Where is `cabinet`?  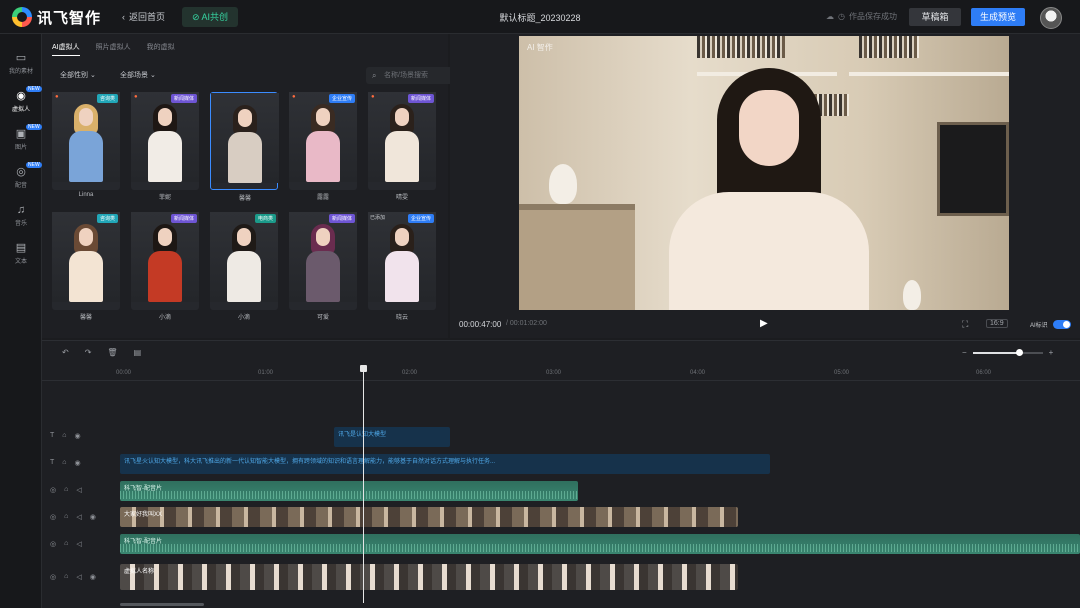
cabinet is located at coordinates (577, 257).